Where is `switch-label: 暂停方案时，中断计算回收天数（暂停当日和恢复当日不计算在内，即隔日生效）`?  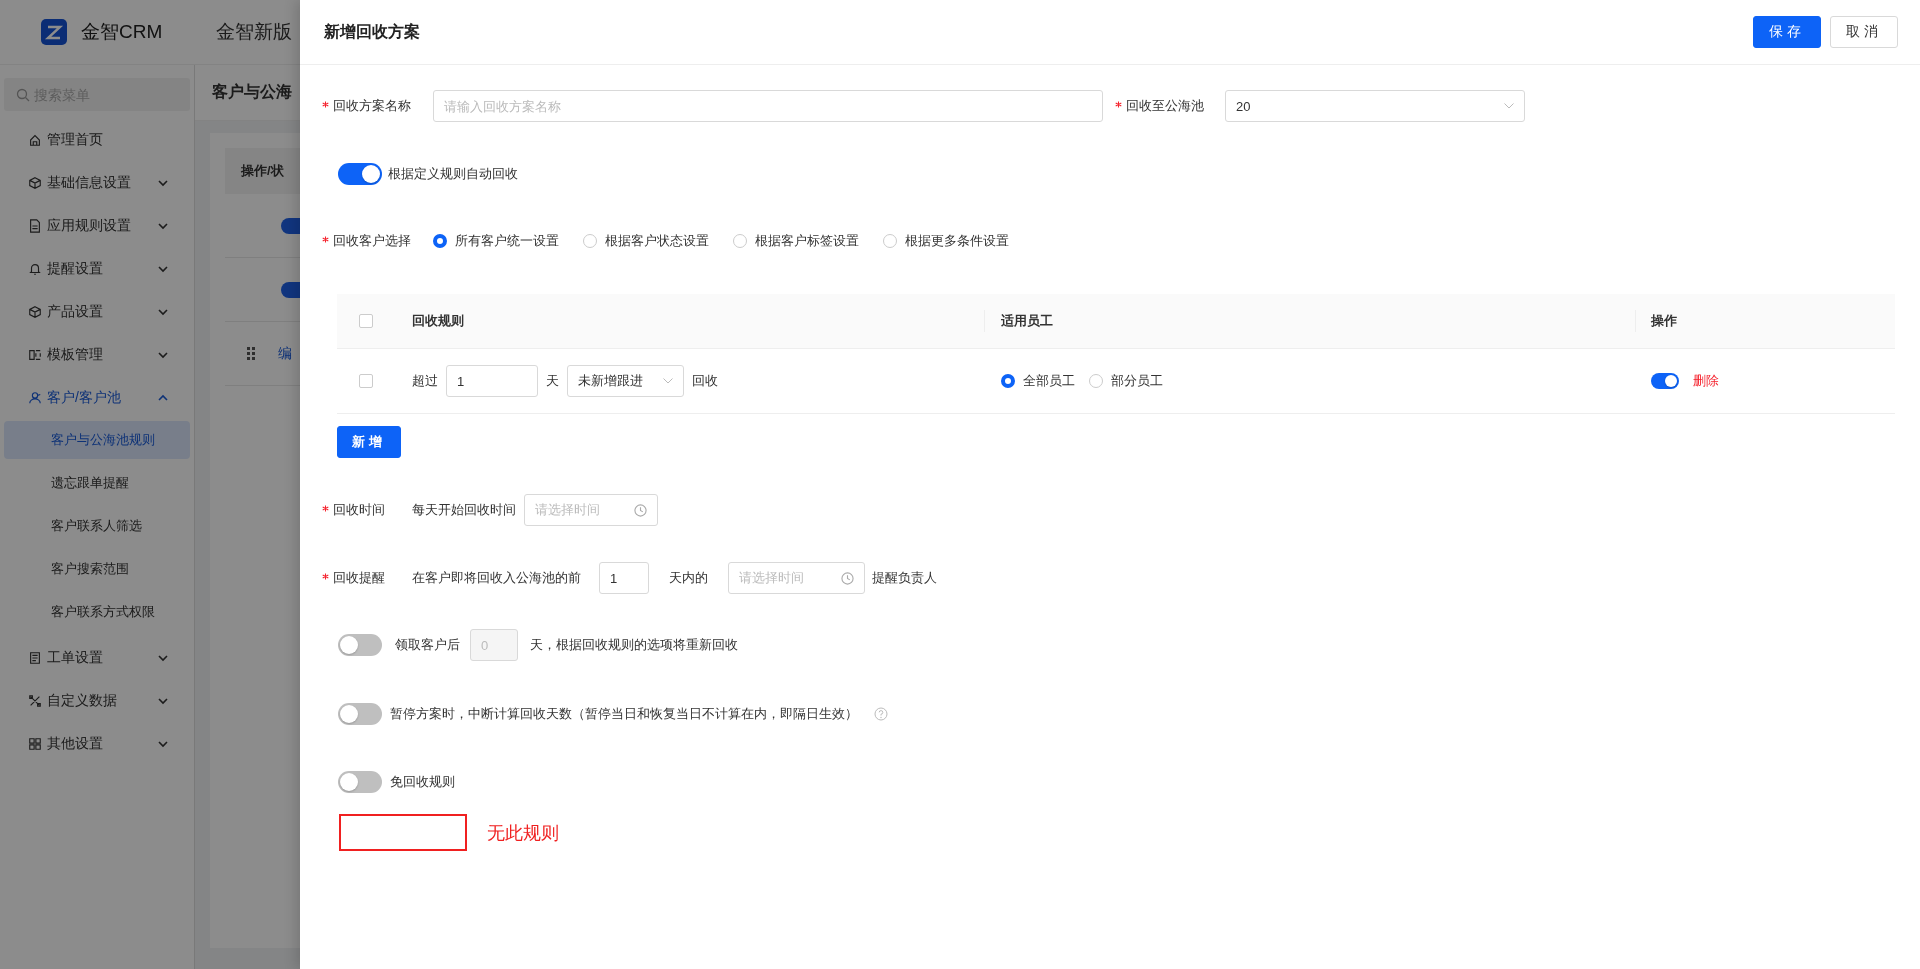
switch-label: 暂停方案时，中断计算回收天数（暂停当日和恢复当日不计算在内，即隔日生效） is located at coordinates (624, 714).